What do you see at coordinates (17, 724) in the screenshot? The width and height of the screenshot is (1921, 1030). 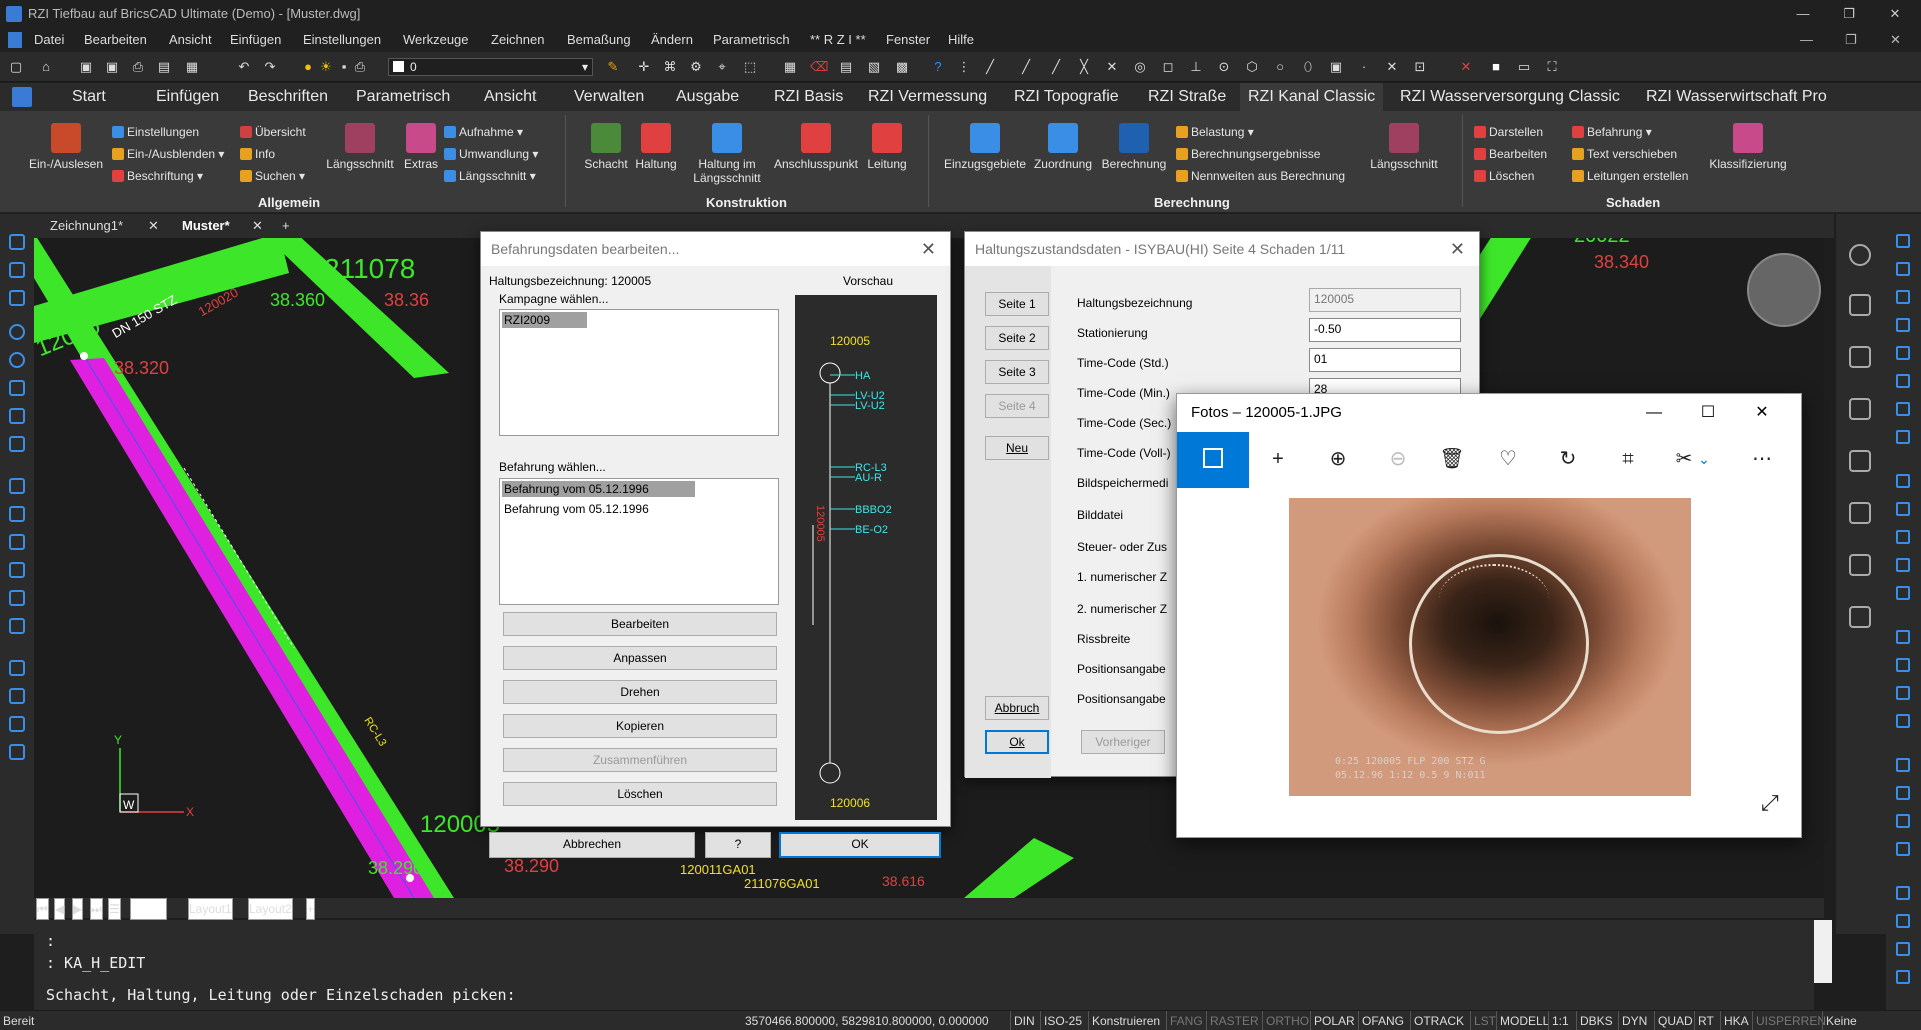 I see `mtext-tool-icon` at bounding box center [17, 724].